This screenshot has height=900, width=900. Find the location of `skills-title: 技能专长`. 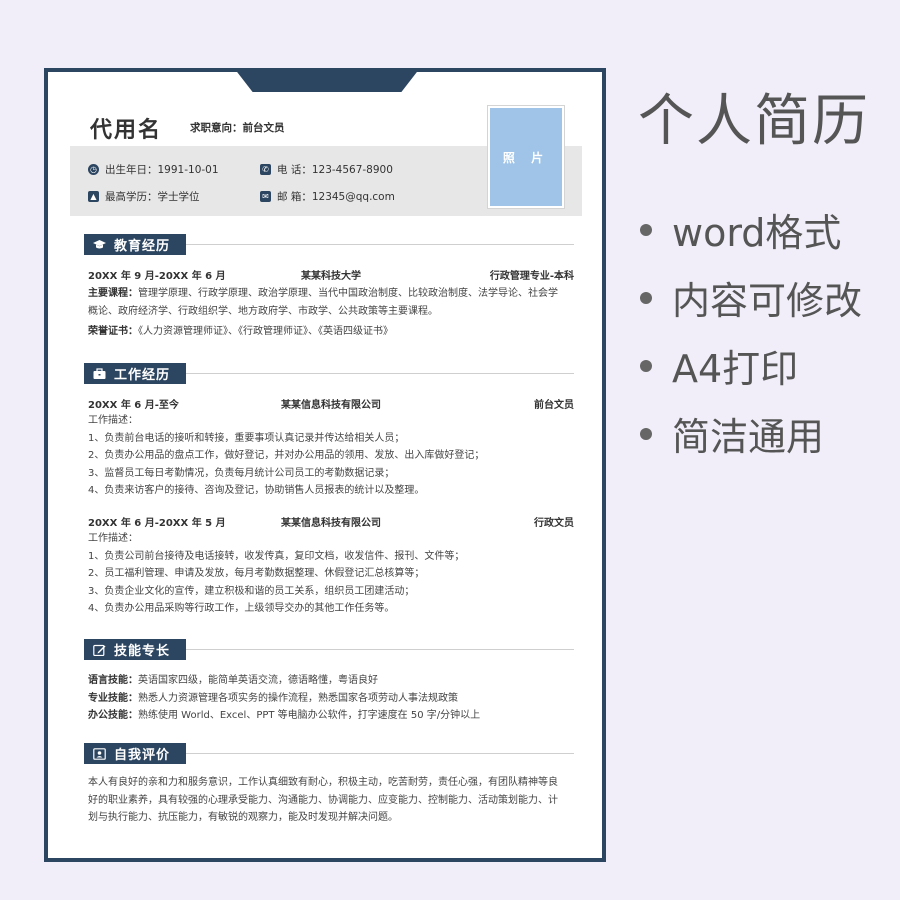

skills-title: 技能专长 is located at coordinates (142, 651).